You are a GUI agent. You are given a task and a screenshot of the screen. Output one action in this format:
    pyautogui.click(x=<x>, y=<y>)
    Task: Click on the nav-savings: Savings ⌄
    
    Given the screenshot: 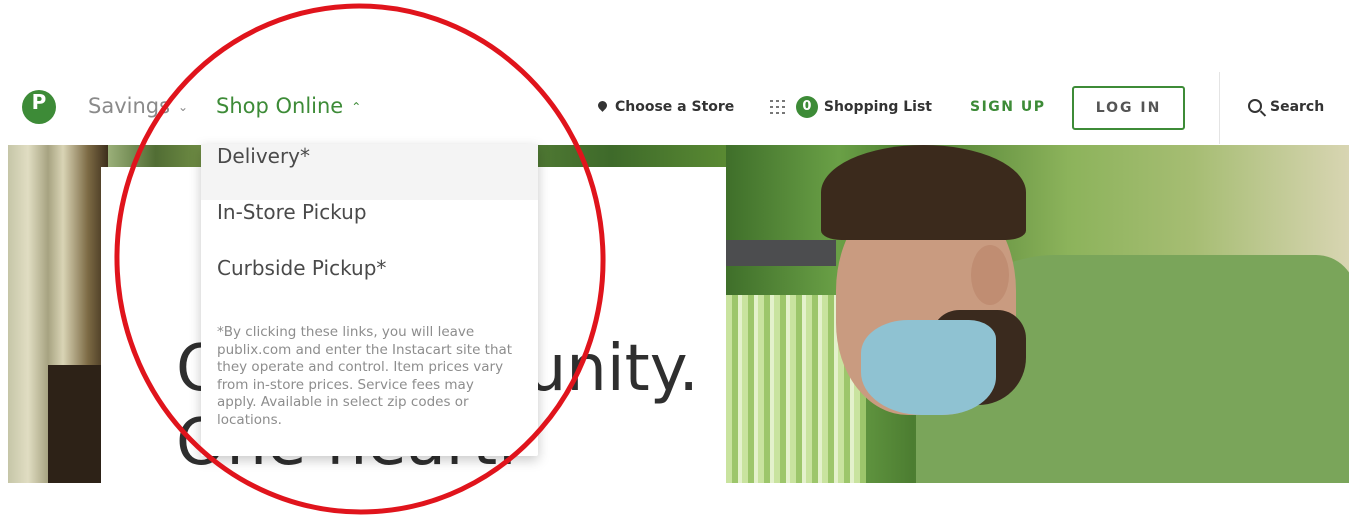 What is the action you would take?
    pyautogui.click(x=138, y=106)
    